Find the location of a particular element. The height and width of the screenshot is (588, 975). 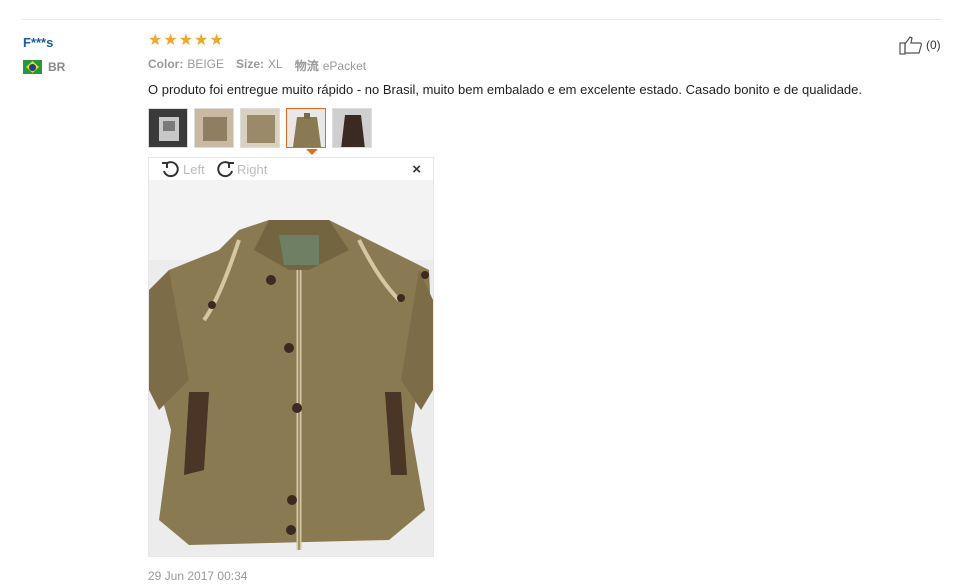

order-attributes: Color: BEIGE Size: XL 物流 ePacket is located at coordinates (257, 65).